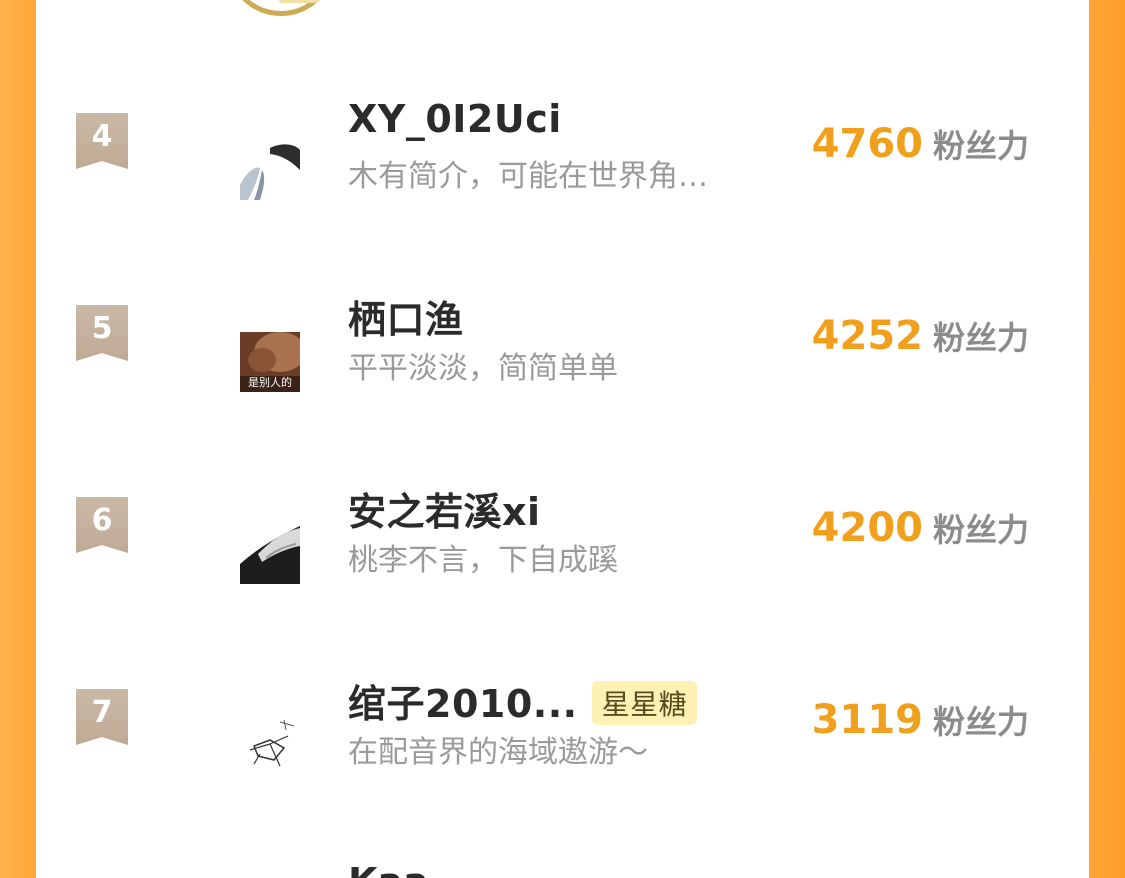 Image resolution: width=1125 pixels, height=878 pixels. I want to click on rank-ribbon: 7, so click(102, 717).